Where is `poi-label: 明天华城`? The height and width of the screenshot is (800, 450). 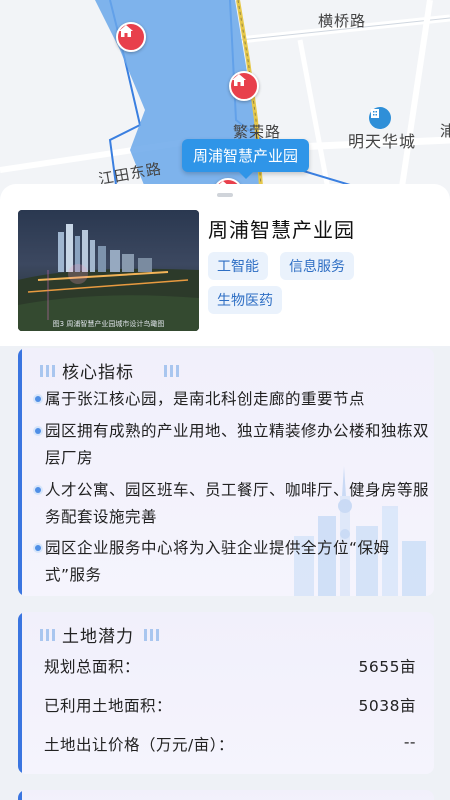 poi-label: 明天华城 is located at coordinates (382, 141).